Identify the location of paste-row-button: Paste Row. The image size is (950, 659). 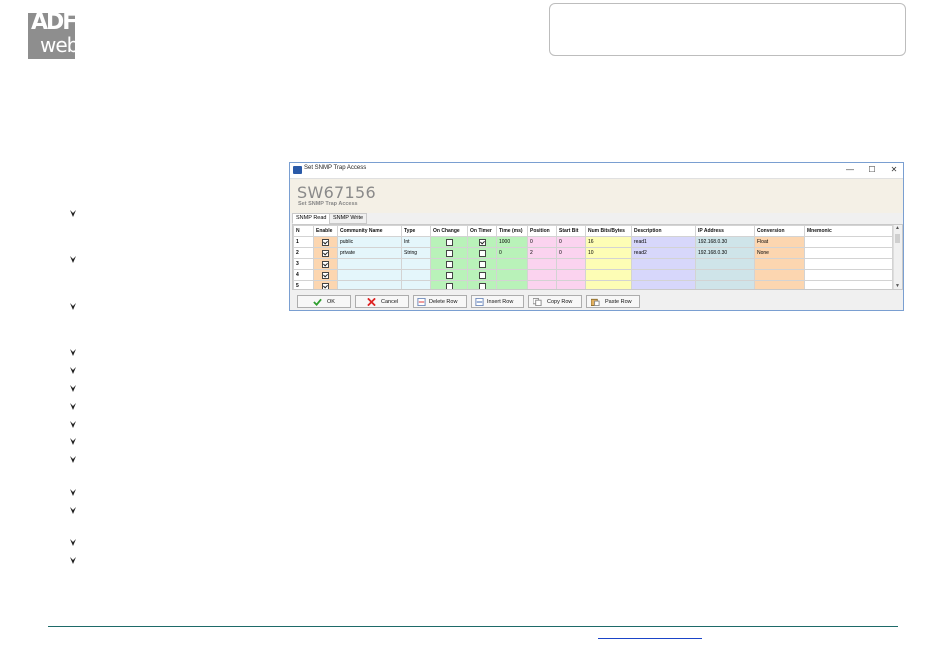
(613, 301).